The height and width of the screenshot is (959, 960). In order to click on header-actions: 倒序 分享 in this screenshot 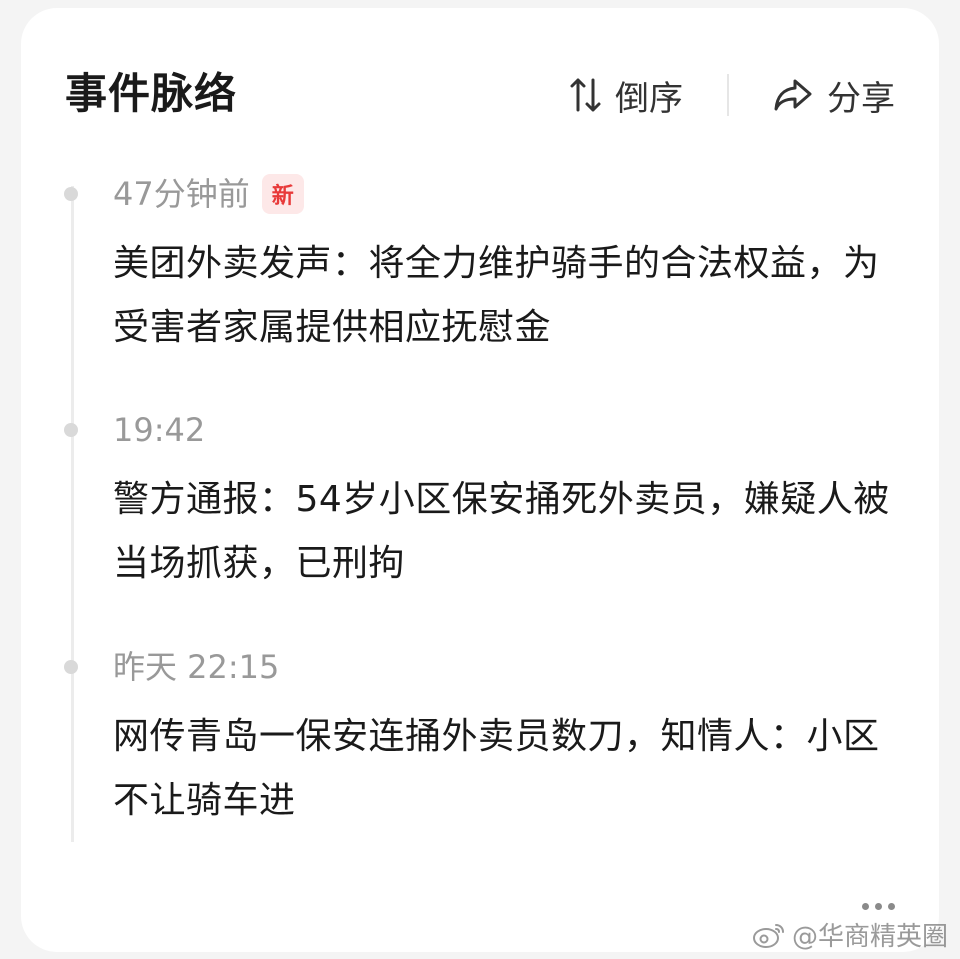, I will do `click(732, 95)`.